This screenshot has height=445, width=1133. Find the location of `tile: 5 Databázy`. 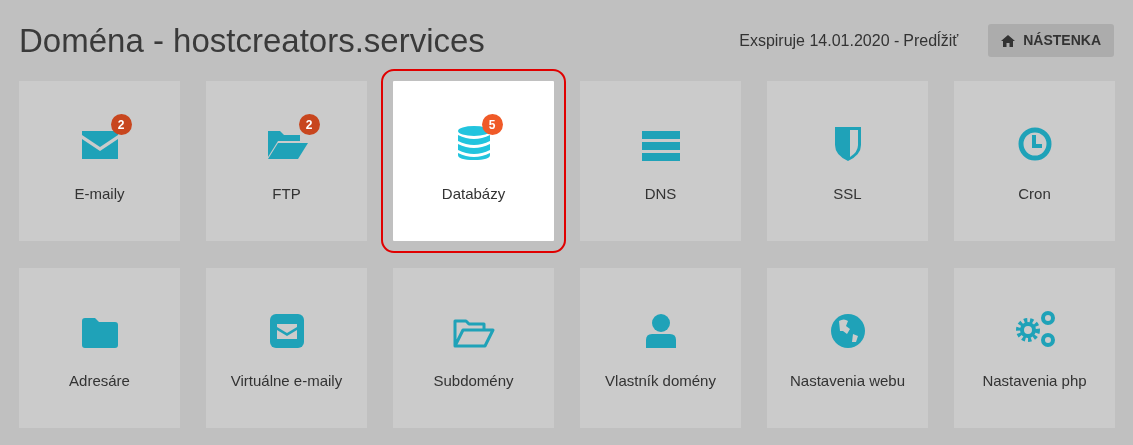

tile: 5 Databázy is located at coordinates (473, 161).